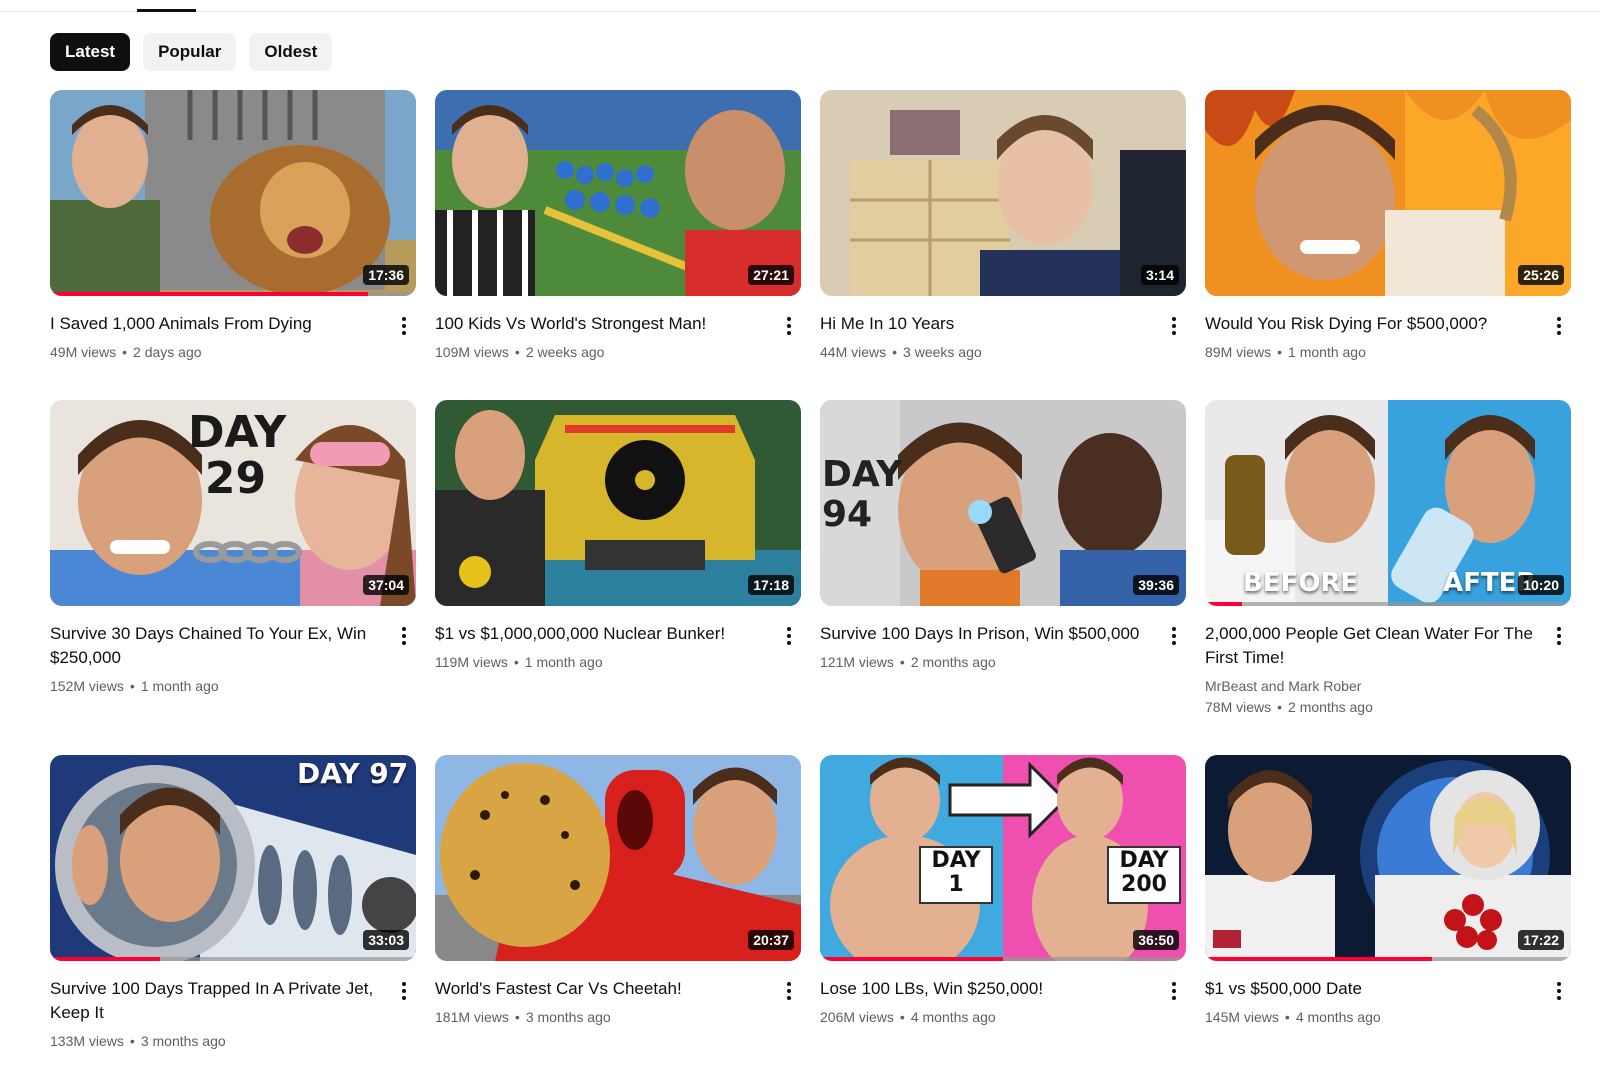  Describe the element at coordinates (771, 585) in the screenshot. I see `duration-badge: 17:18` at that location.